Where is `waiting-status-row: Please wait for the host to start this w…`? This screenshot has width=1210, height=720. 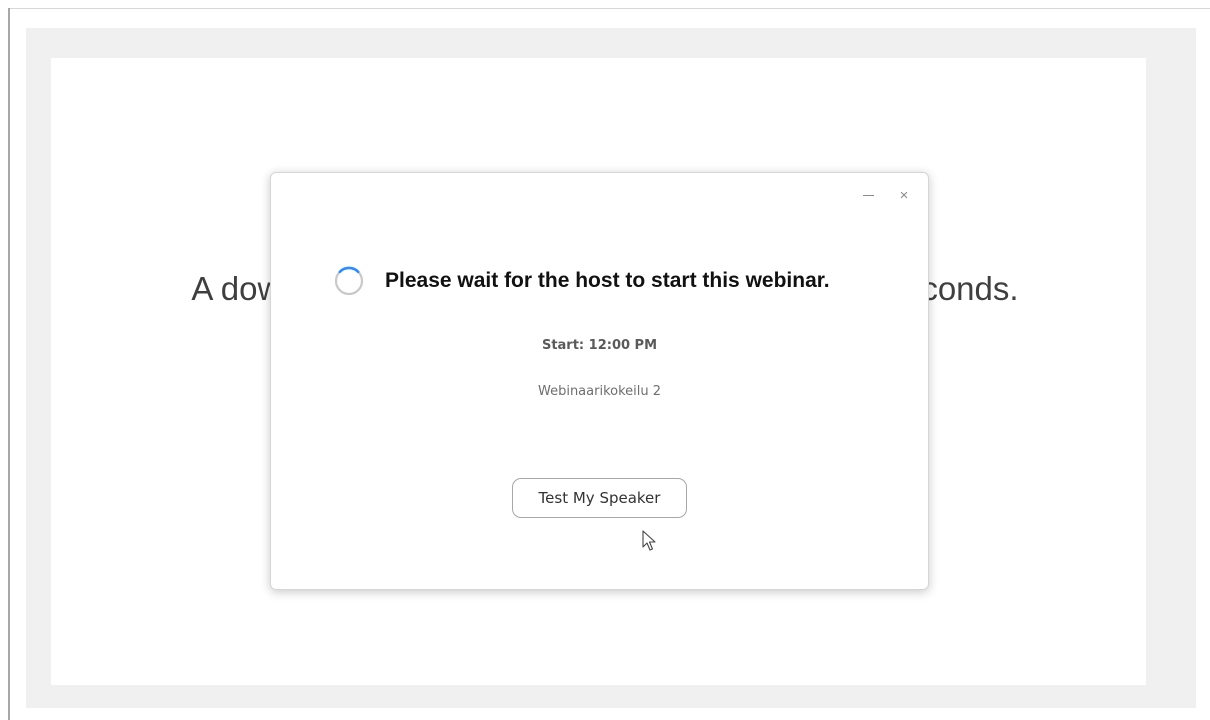 waiting-status-row: Please wait for the host to start this w… is located at coordinates (581, 281).